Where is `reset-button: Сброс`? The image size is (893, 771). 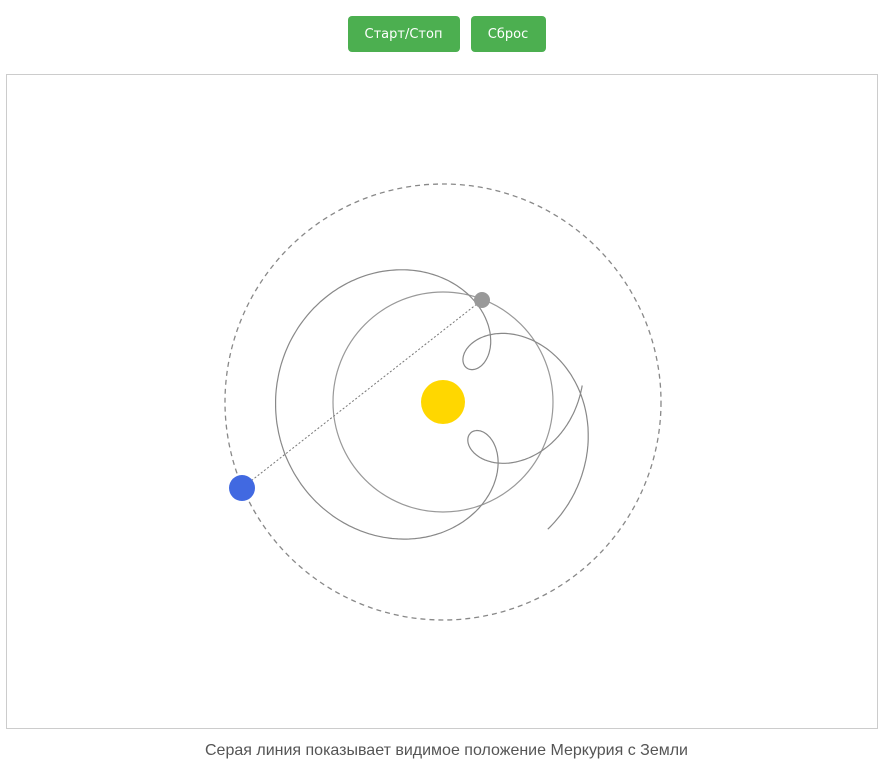
reset-button: Сброс is located at coordinates (508, 34).